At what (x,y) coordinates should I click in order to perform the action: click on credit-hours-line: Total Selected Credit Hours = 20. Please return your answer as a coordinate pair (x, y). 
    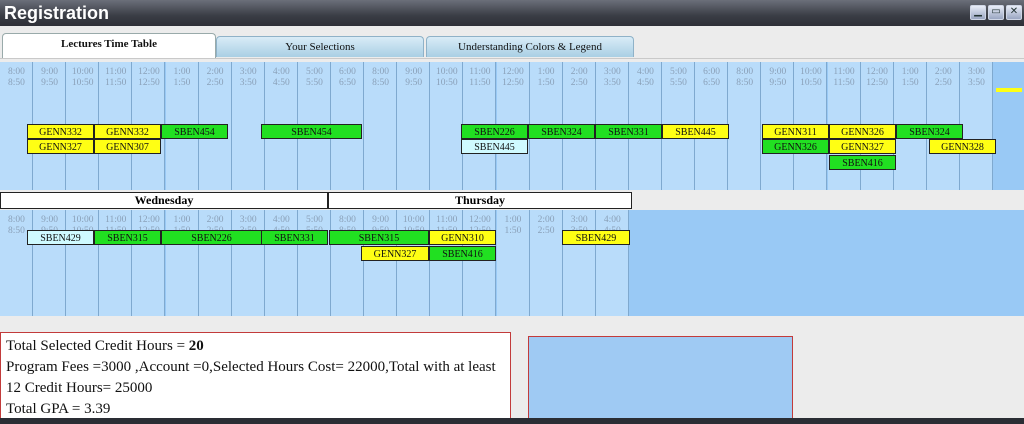
    Looking at the image, I should click on (255, 346).